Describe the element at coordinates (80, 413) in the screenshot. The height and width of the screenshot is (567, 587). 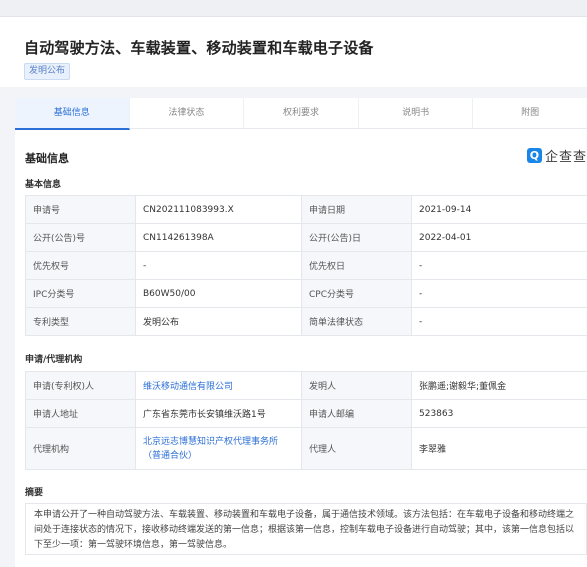
I see `field-label: 申请人地址` at that location.